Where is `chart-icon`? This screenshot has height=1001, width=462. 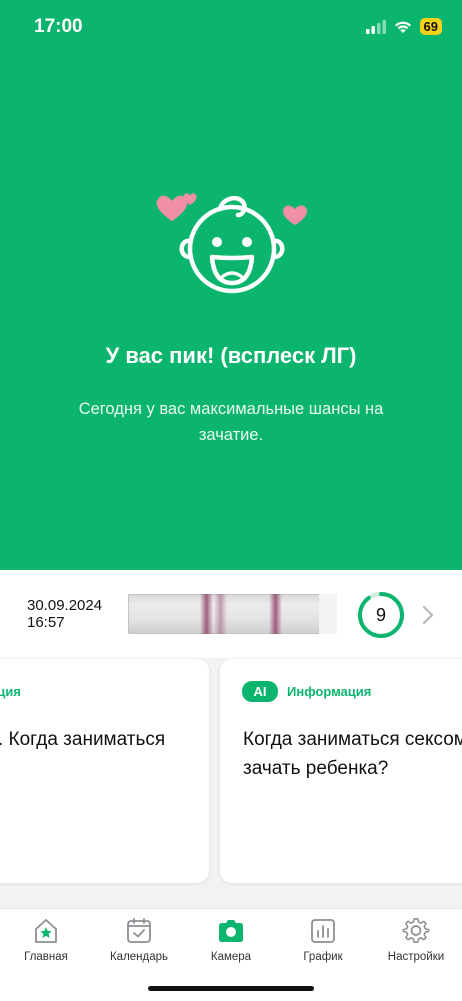
chart-icon is located at coordinates (323, 931).